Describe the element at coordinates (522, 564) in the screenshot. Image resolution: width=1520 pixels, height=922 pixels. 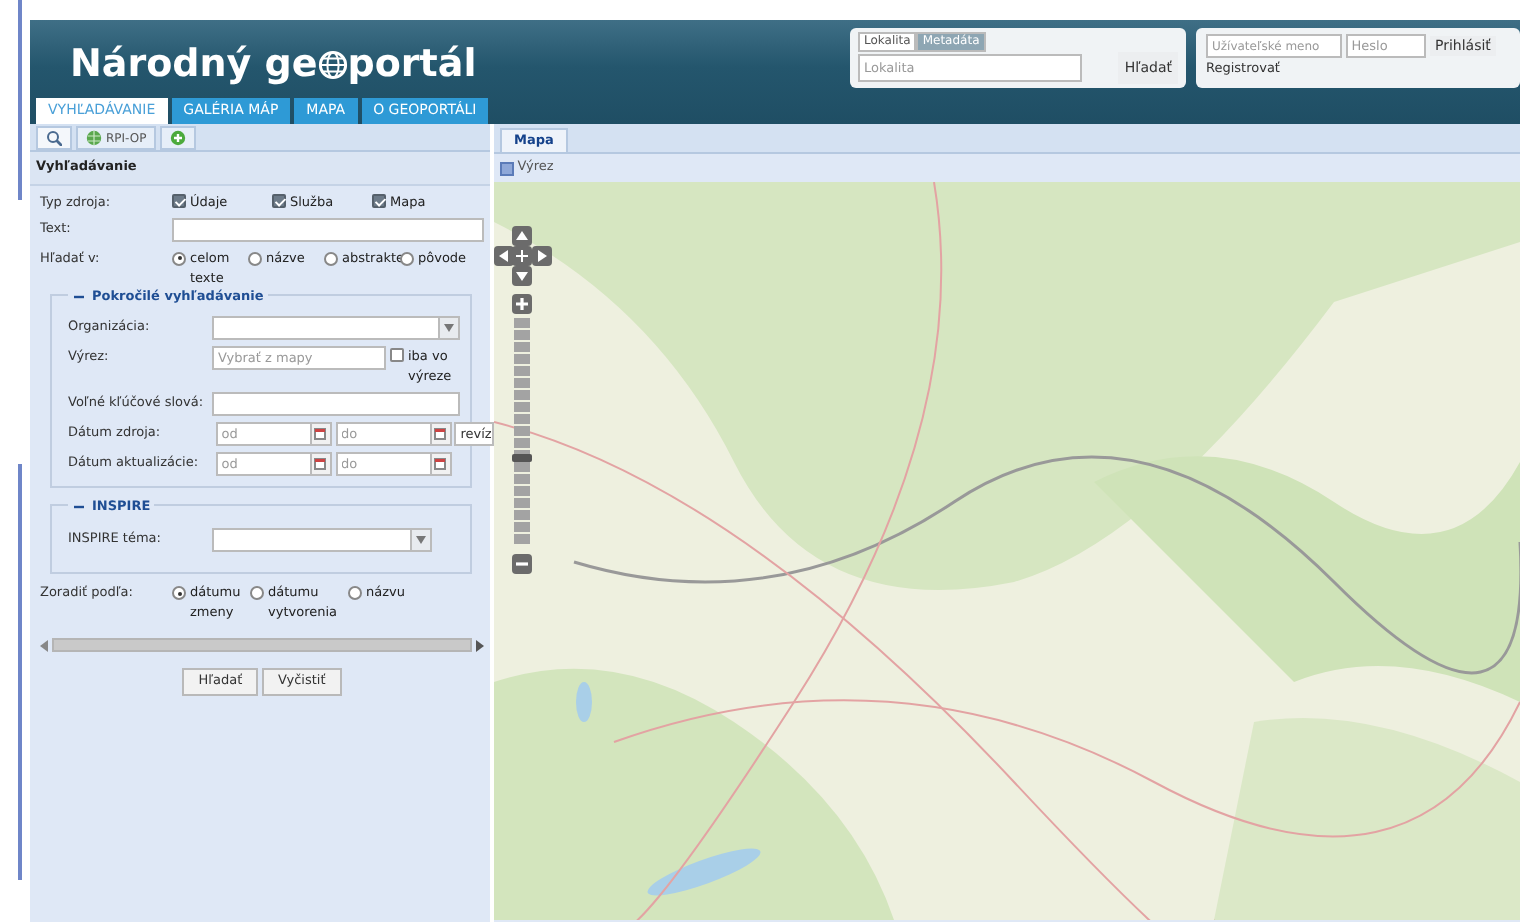
I see `zoom-out-icon` at that location.